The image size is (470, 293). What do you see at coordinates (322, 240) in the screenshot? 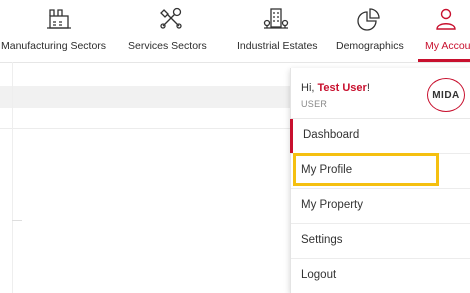
I see `menu-item-label: Settings` at bounding box center [322, 240].